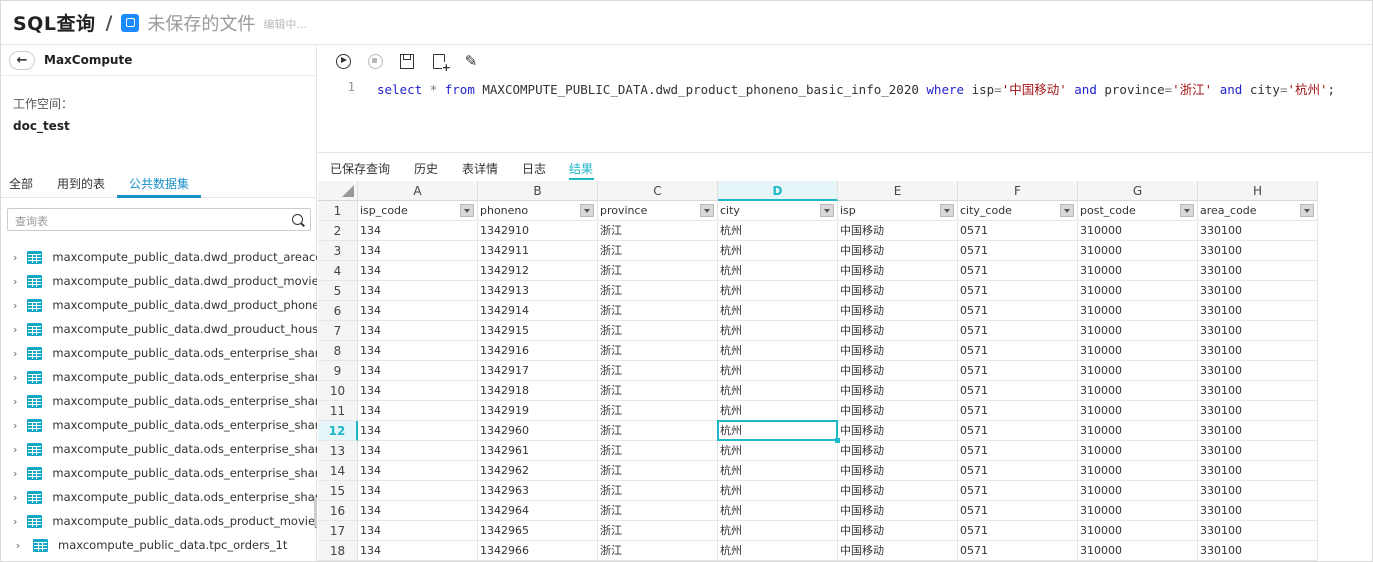  I want to click on table-cell: 1342962, so click(538, 471).